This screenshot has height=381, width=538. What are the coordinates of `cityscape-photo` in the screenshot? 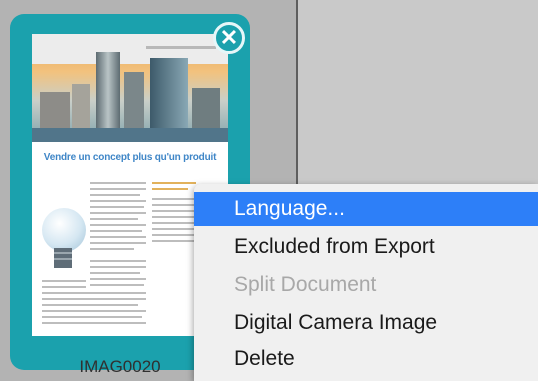 It's located at (130, 88).